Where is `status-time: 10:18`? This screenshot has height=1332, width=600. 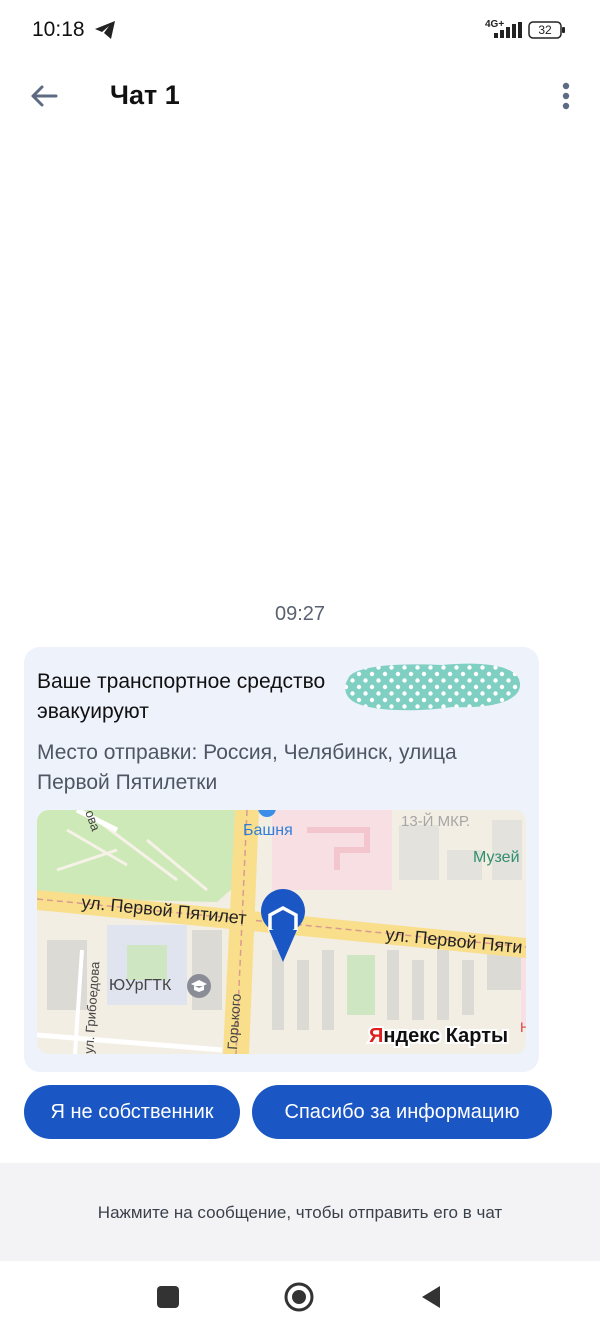
status-time: 10:18 is located at coordinates (58, 29).